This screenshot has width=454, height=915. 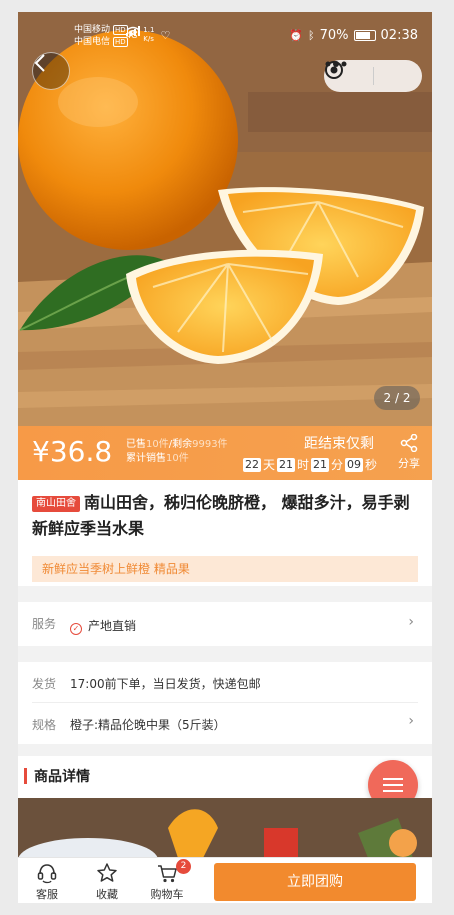 I want to click on battery-percent: 70%, so click(x=334, y=35).